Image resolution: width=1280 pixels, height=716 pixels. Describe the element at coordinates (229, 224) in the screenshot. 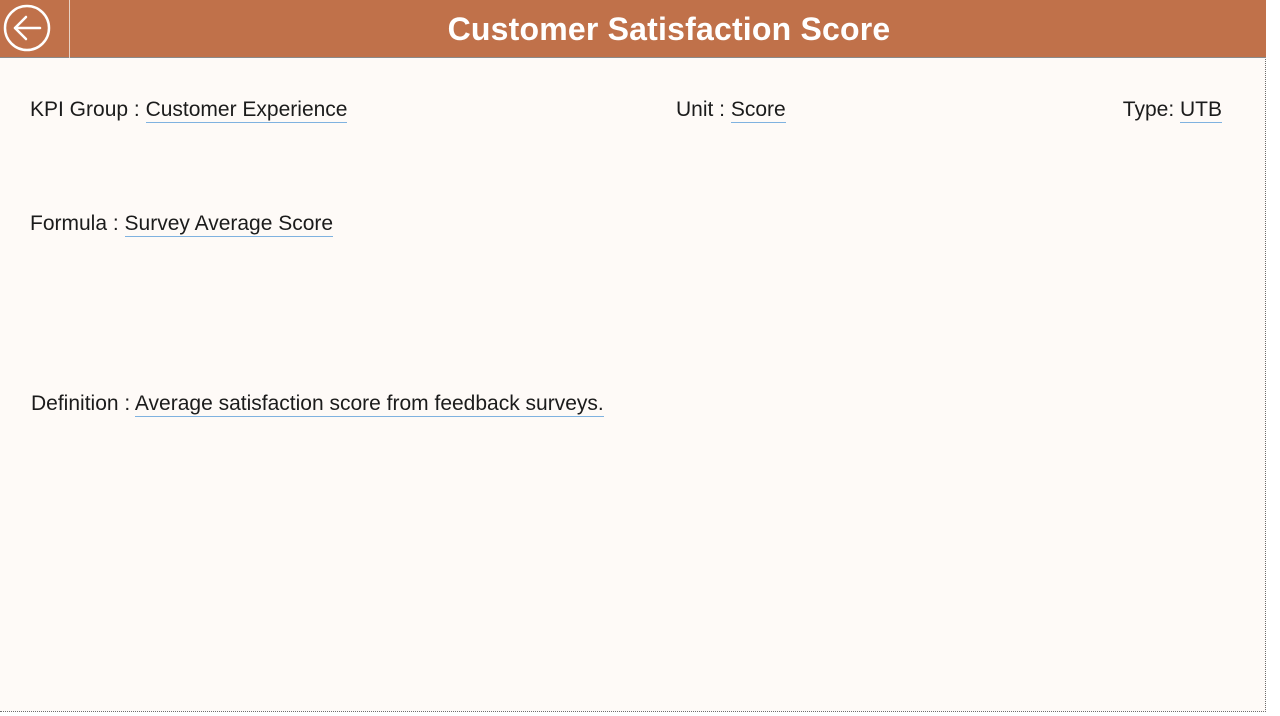

I see `formula-value: Survey Average Score` at that location.